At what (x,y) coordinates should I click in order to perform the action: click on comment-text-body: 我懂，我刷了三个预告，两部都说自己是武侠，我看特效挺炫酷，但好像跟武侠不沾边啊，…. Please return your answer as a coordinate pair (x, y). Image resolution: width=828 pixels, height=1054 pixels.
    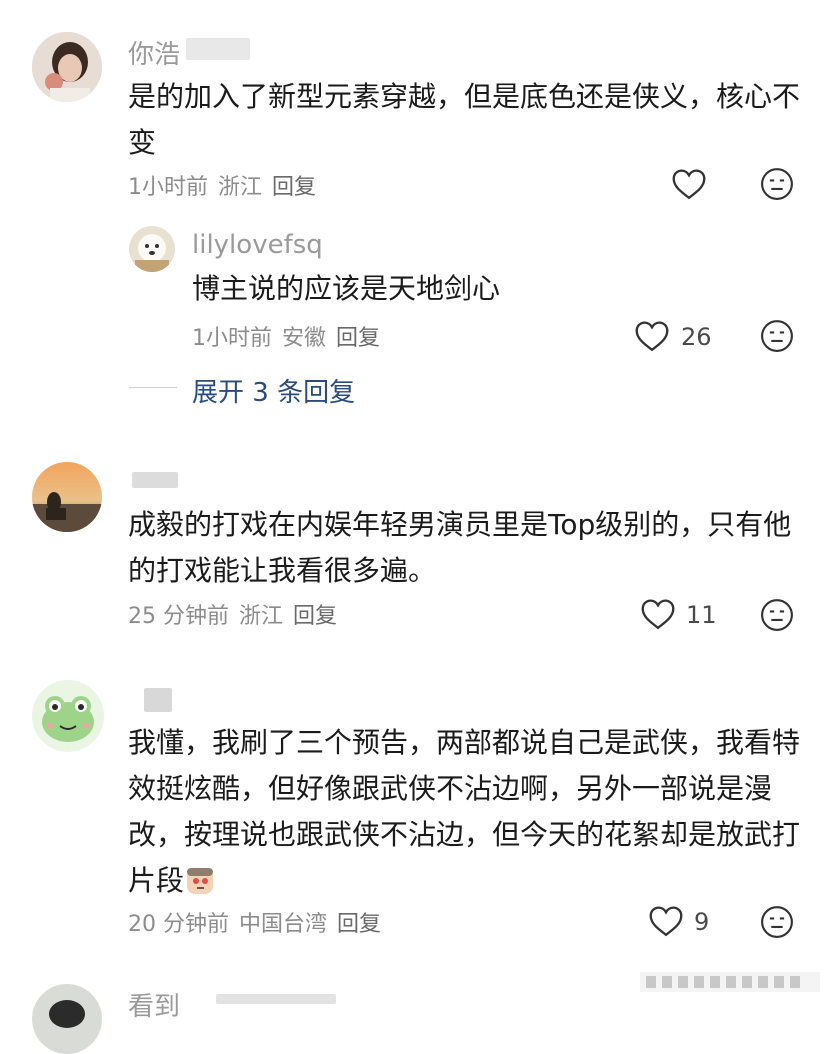
    Looking at the image, I should click on (464, 811).